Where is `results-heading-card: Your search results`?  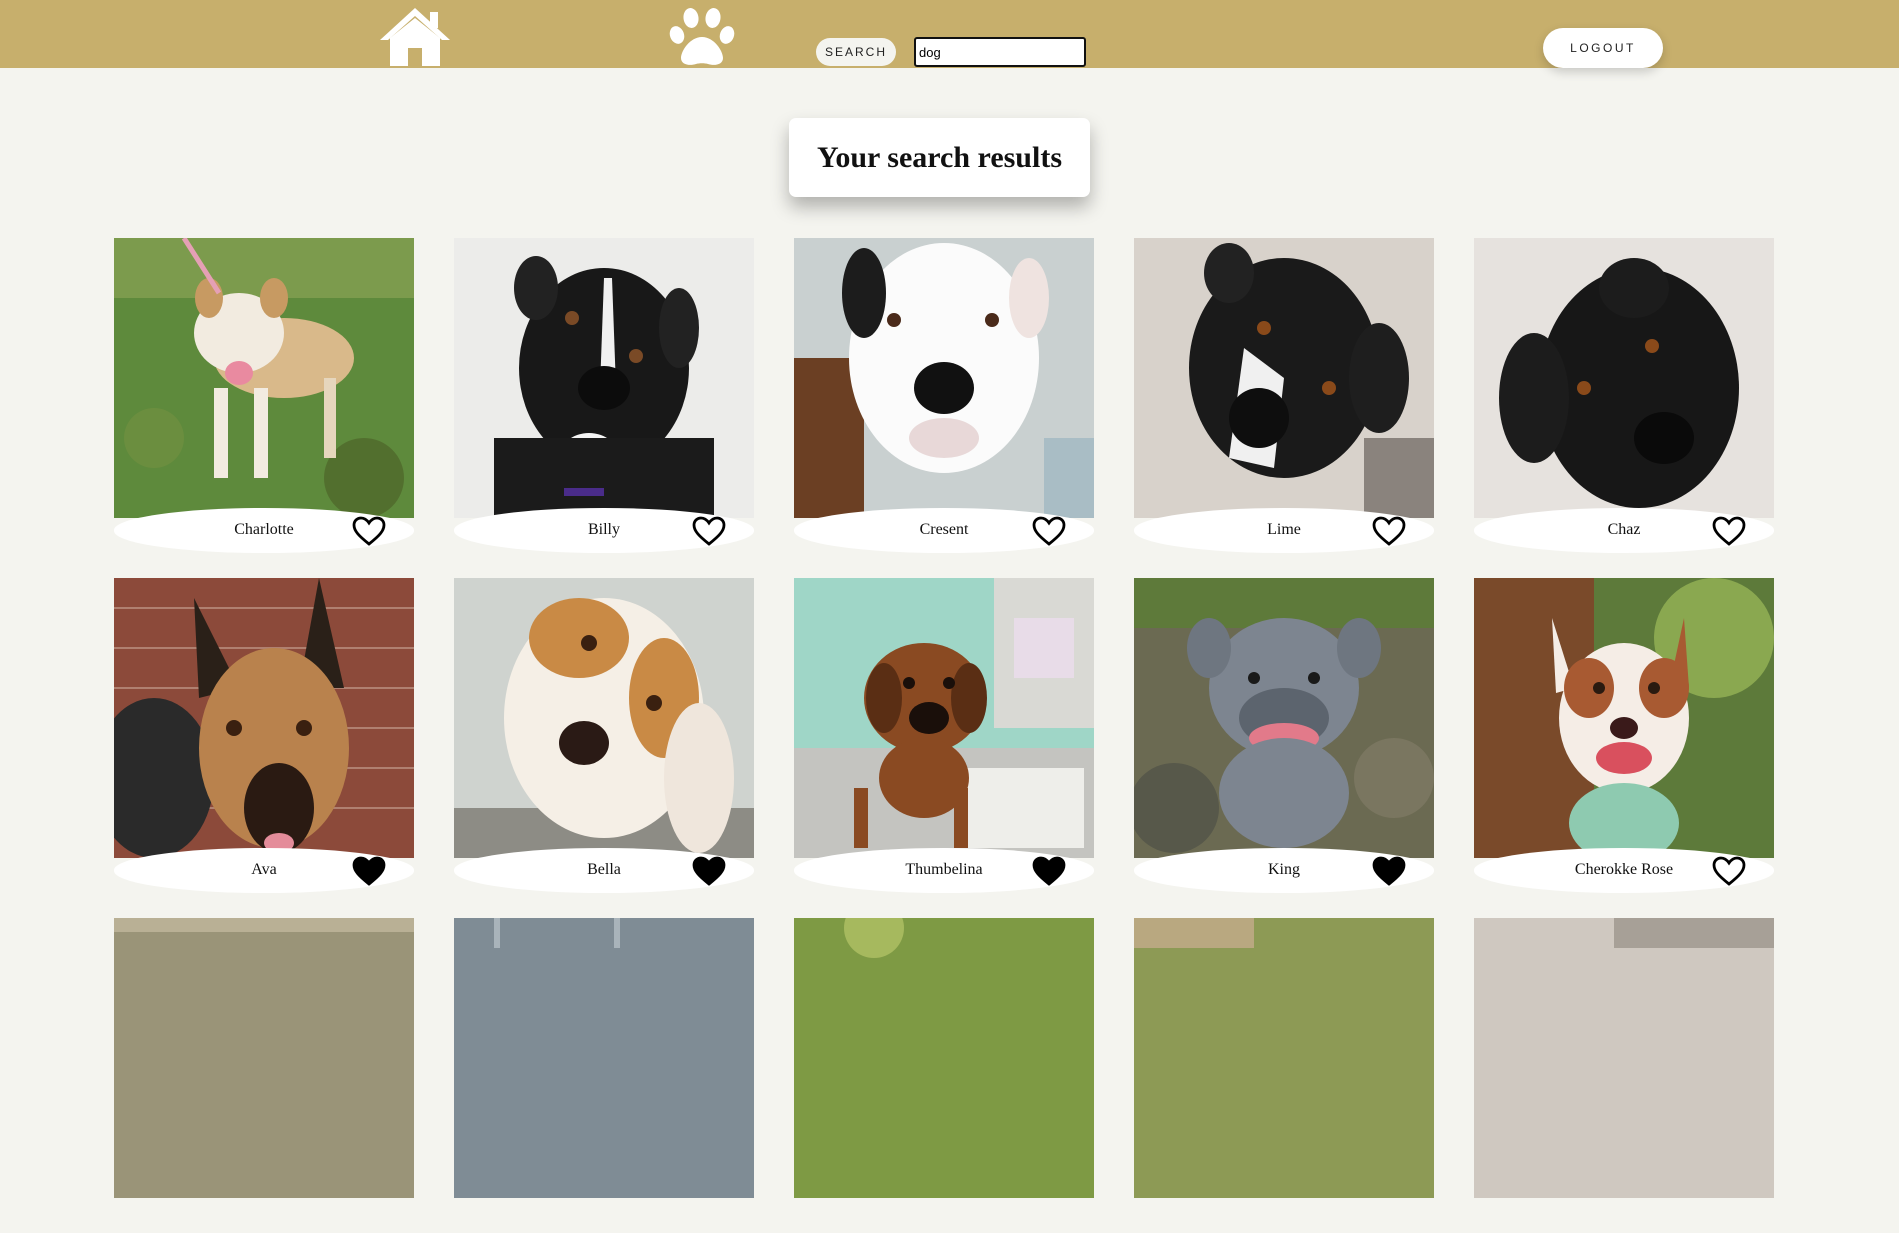
results-heading-card: Your search results is located at coordinates (939, 157).